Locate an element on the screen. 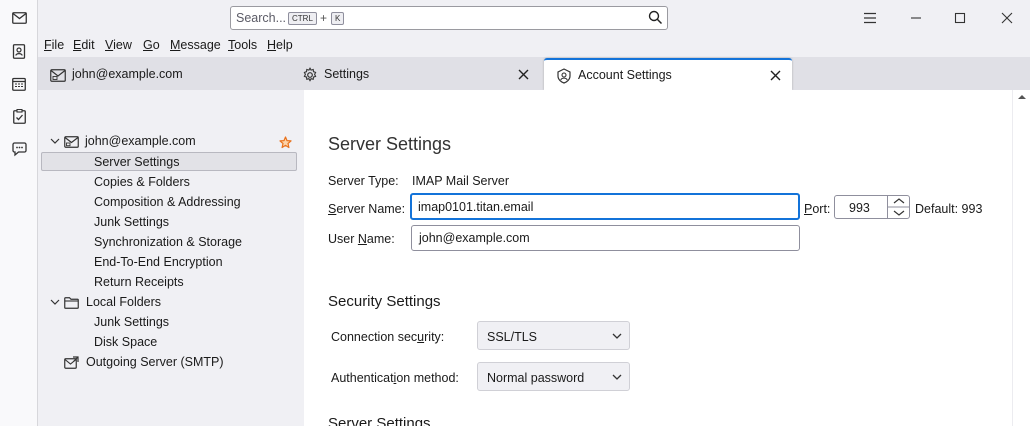  tab-mail: john@example.com is located at coordinates (164, 74).